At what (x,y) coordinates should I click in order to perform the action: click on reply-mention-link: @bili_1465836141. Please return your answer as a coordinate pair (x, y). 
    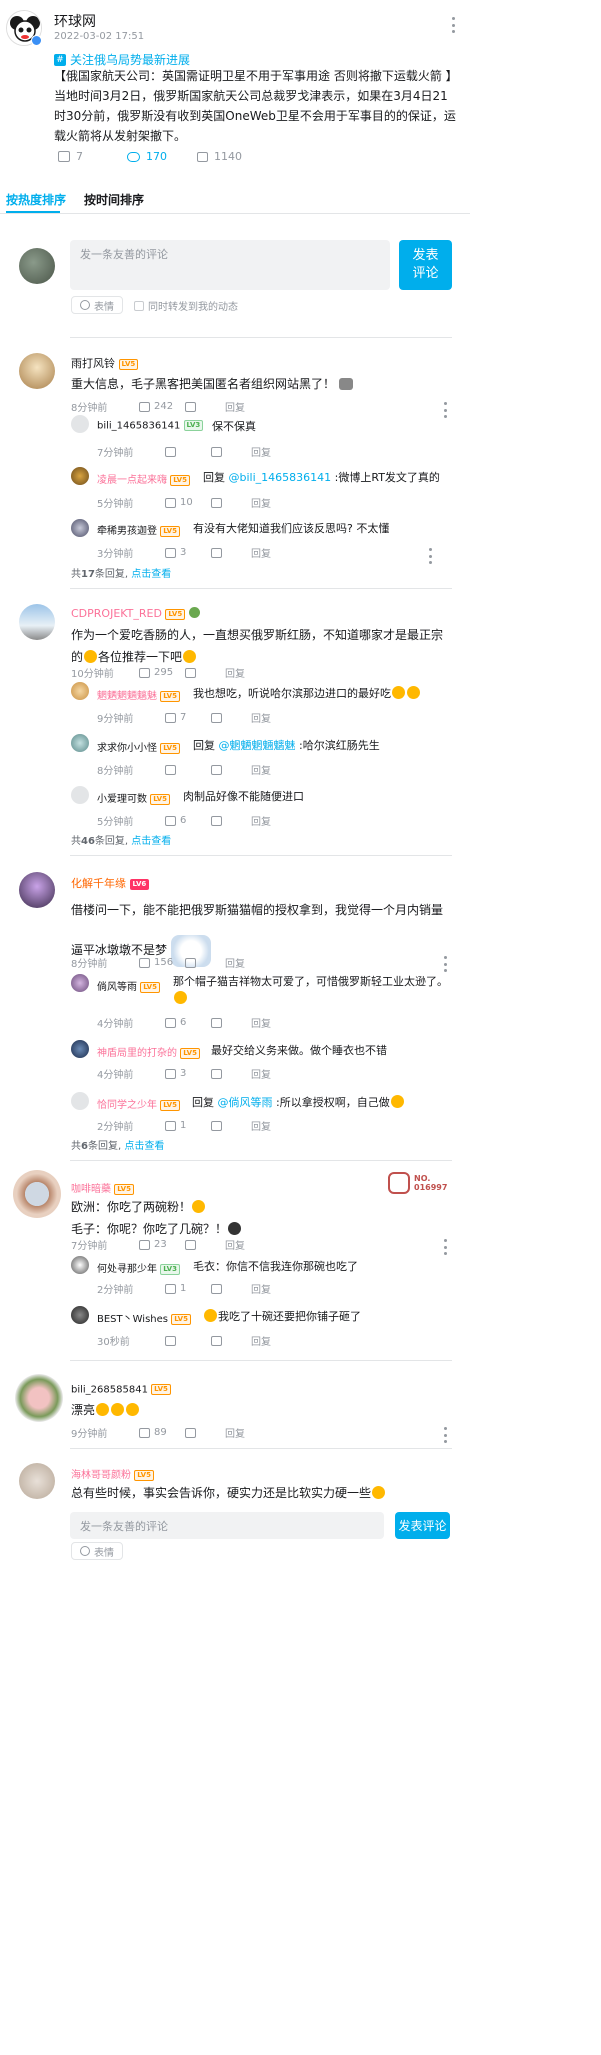
    Looking at the image, I should click on (280, 477).